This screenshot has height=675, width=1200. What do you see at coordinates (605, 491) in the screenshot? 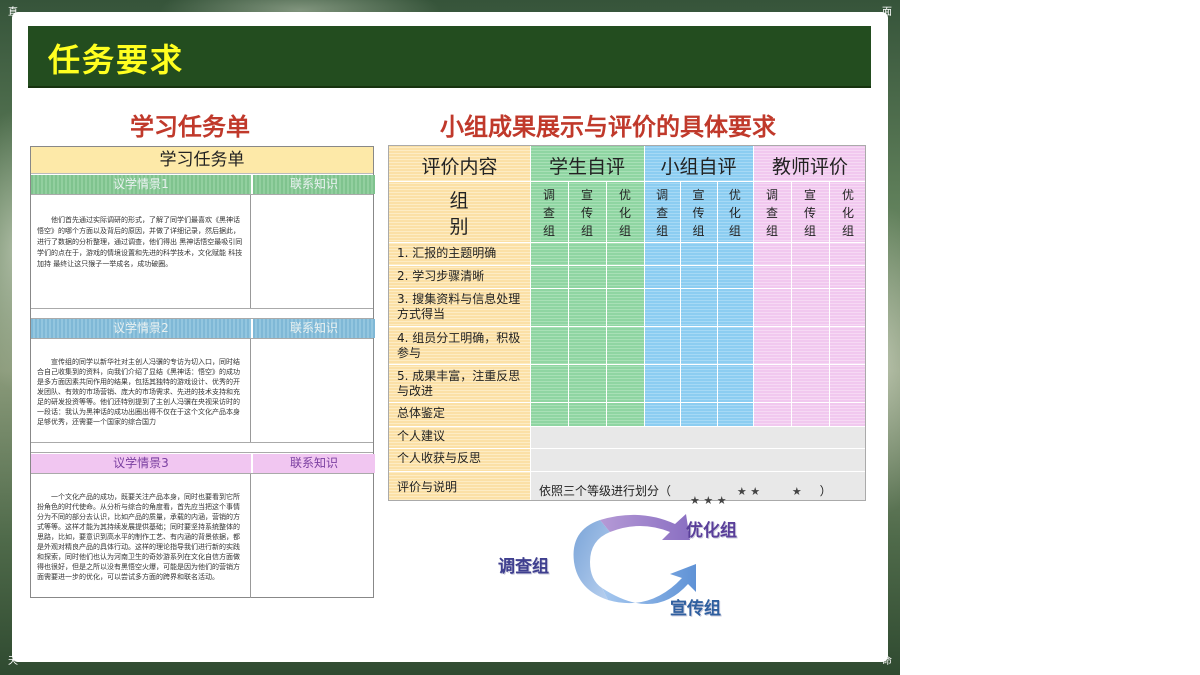
I see `rating-note-text: 依照三个等级进行划分（` at bounding box center [605, 491].